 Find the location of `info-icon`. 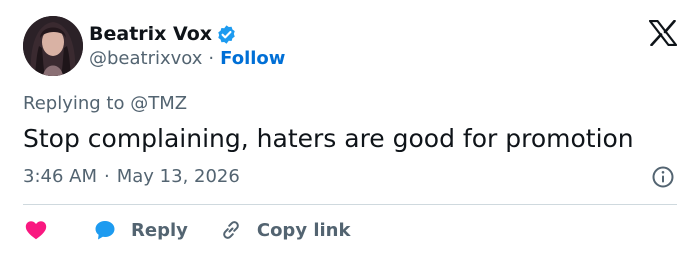

info-icon is located at coordinates (663, 177).